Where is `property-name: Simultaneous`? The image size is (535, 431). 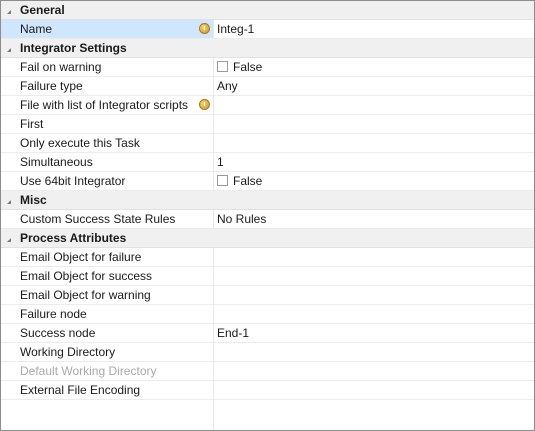 property-name: Simultaneous is located at coordinates (56, 162).